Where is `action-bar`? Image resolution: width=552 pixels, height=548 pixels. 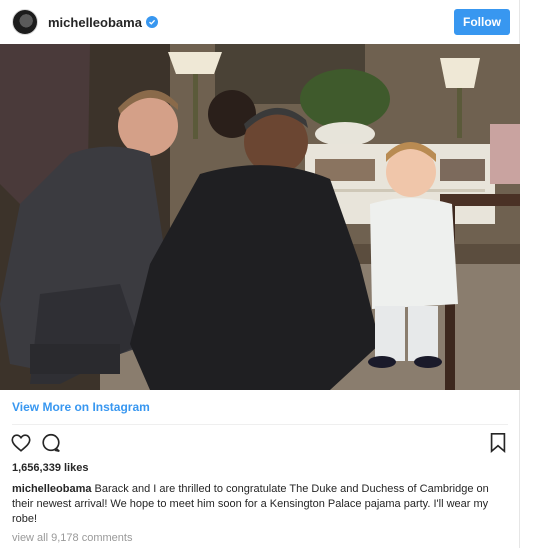
action-bar is located at coordinates (260, 444).